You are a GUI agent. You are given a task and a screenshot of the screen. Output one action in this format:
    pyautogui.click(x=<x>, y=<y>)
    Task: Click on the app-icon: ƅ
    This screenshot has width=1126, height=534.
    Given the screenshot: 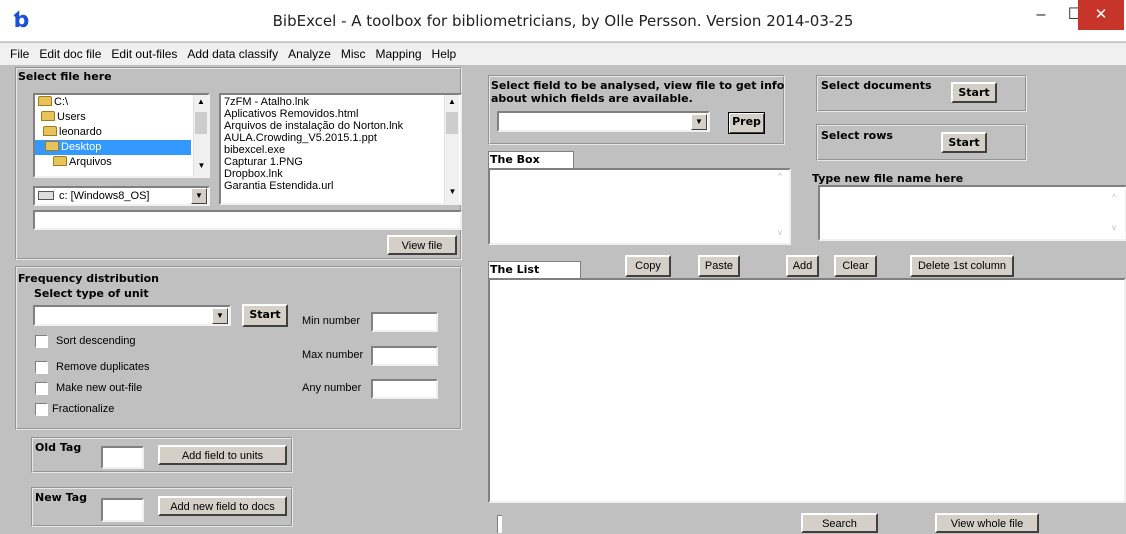 What is the action you would take?
    pyautogui.click(x=24, y=21)
    